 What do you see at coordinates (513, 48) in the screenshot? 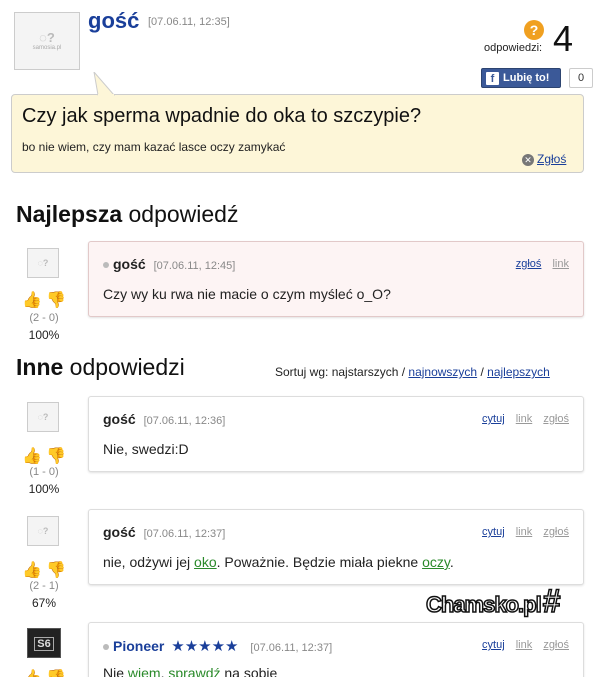
I see `answers-label: odpowiedzi:` at bounding box center [513, 48].